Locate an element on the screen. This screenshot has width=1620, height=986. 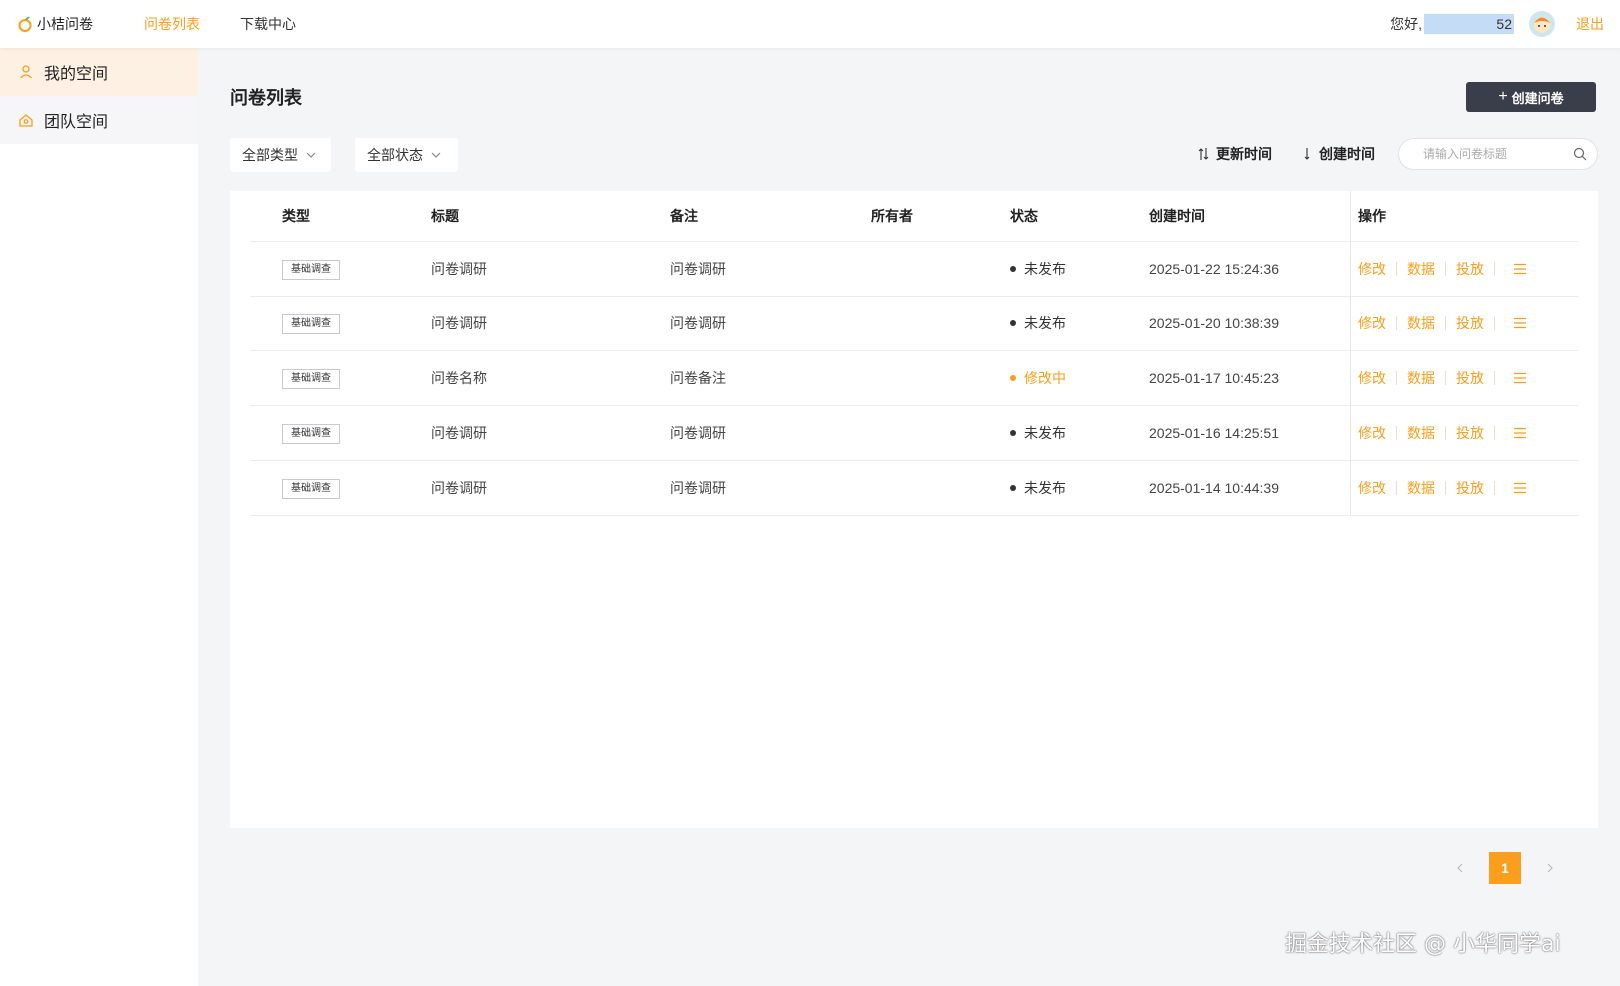
header-ops: 操作 is located at coordinates (1372, 216).